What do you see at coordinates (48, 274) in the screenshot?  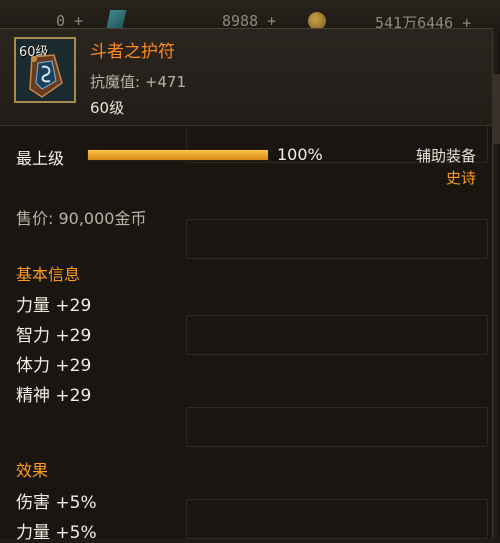 I see `basic-info-title: 基本信息` at bounding box center [48, 274].